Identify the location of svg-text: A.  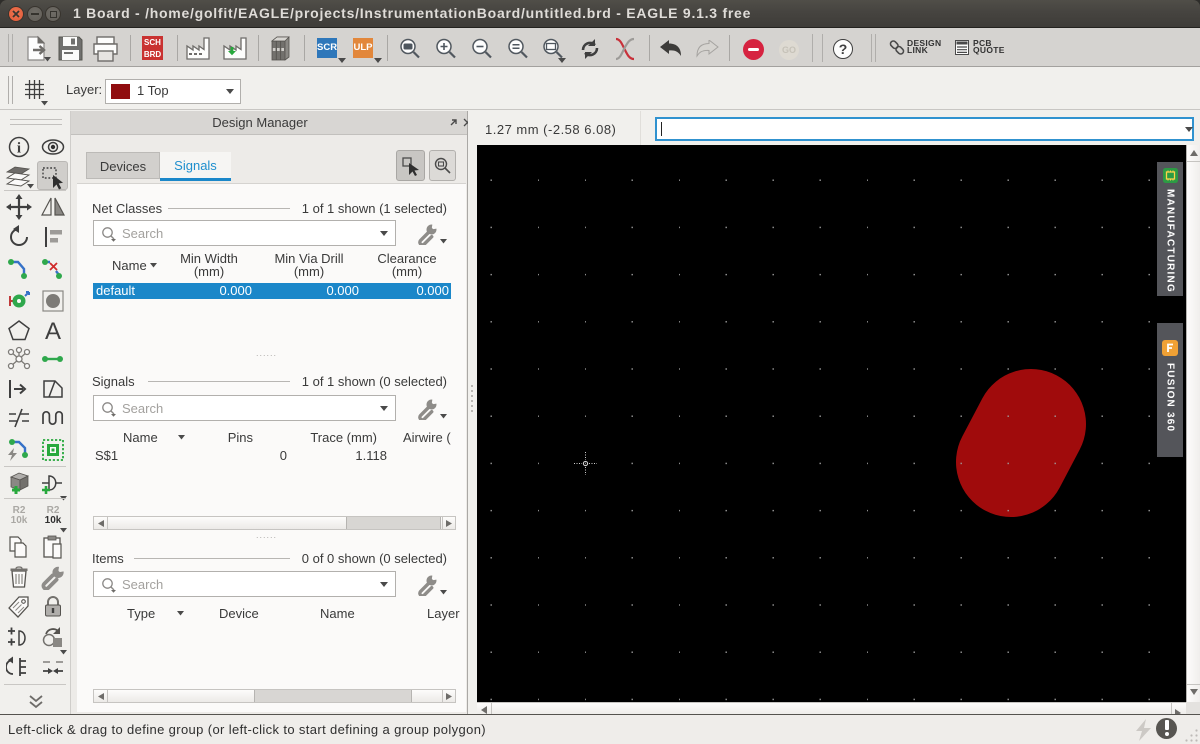
(53, 331).